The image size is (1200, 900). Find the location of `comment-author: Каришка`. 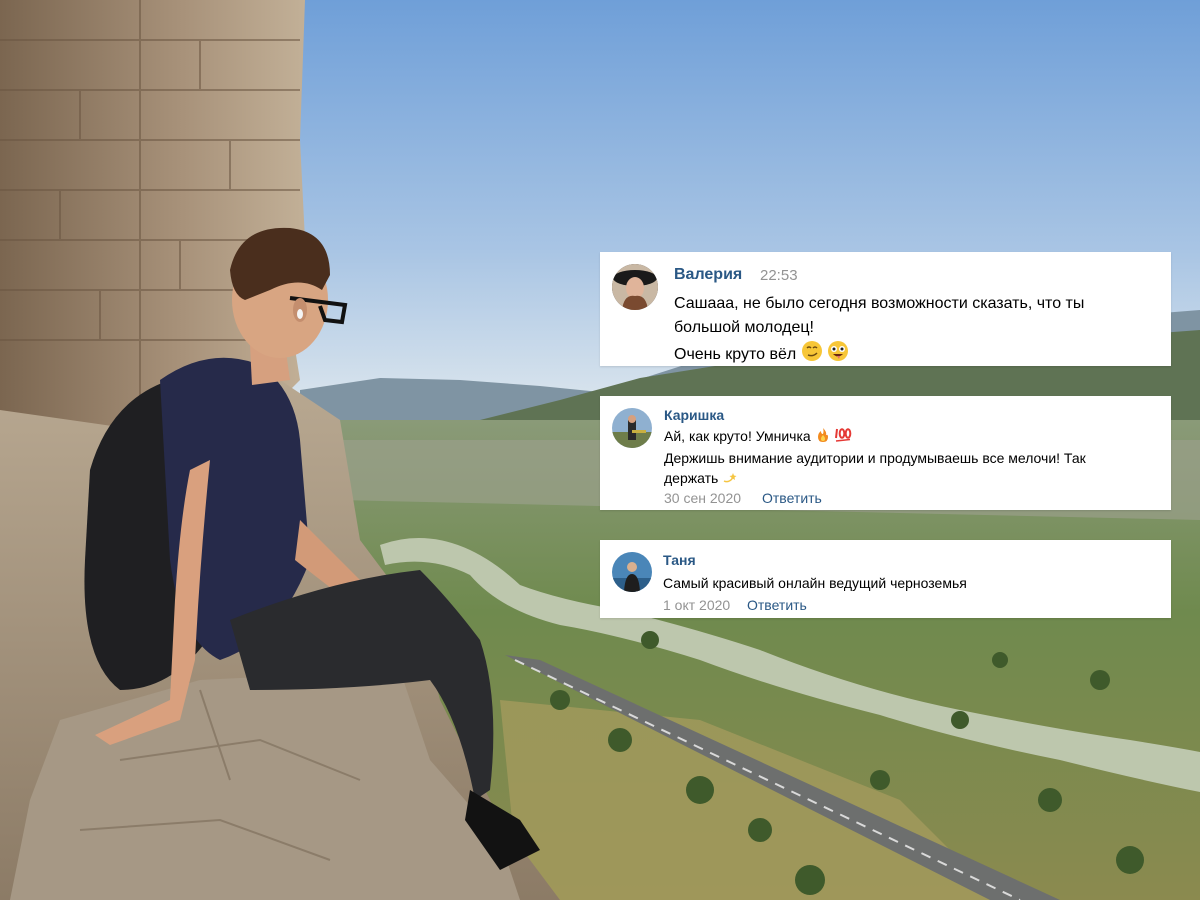

comment-author: Каришка is located at coordinates (694, 415).